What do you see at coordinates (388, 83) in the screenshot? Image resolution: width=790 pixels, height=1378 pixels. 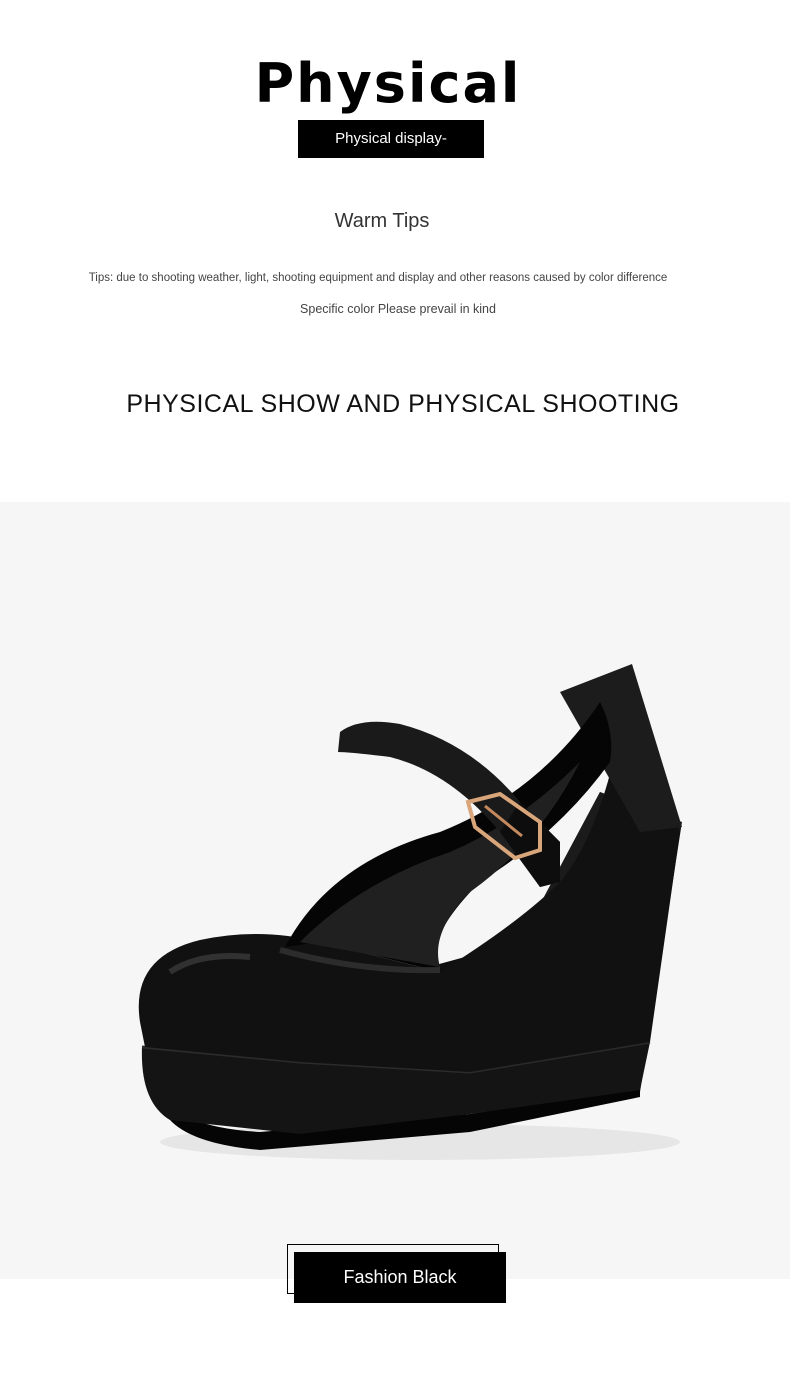 I see `page-title: Physical` at bounding box center [388, 83].